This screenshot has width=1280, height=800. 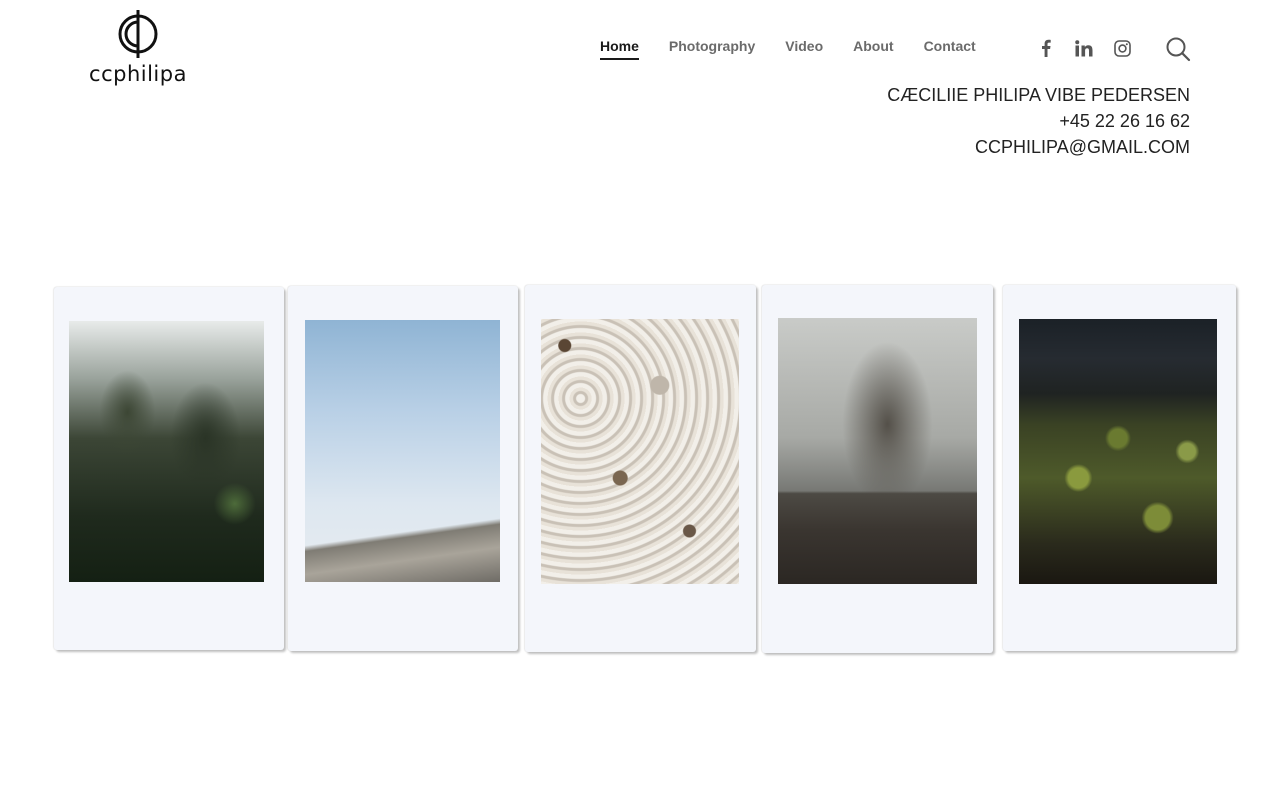 I want to click on nav-item-photography: Photography, so click(x=712, y=49).